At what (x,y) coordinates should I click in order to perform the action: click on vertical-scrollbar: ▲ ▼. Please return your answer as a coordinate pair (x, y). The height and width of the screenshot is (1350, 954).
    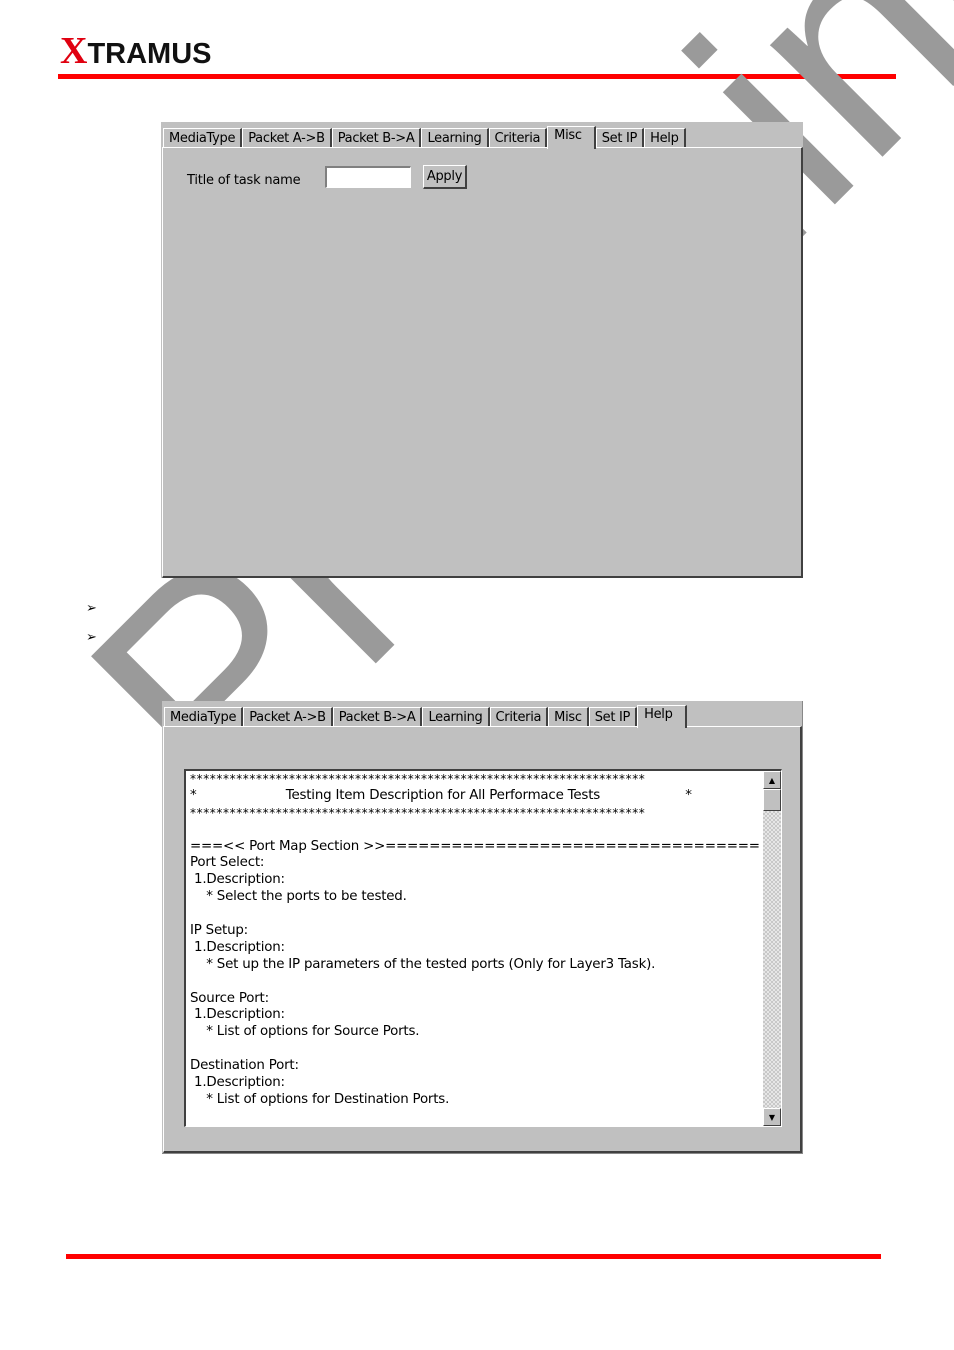
    Looking at the image, I should click on (772, 948).